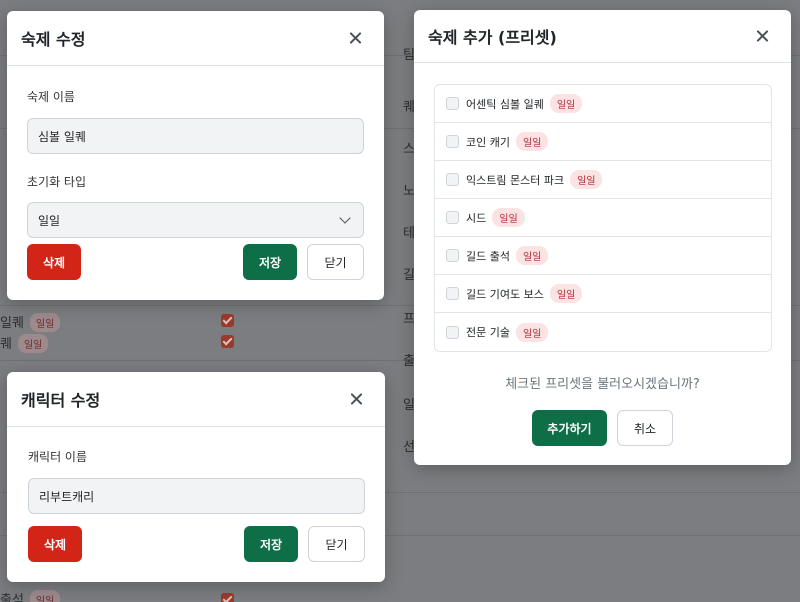  What do you see at coordinates (602, 384) in the screenshot?
I see `confirm-prompt: 체크된 프리셋을 불러오시겠습니까?` at bounding box center [602, 384].